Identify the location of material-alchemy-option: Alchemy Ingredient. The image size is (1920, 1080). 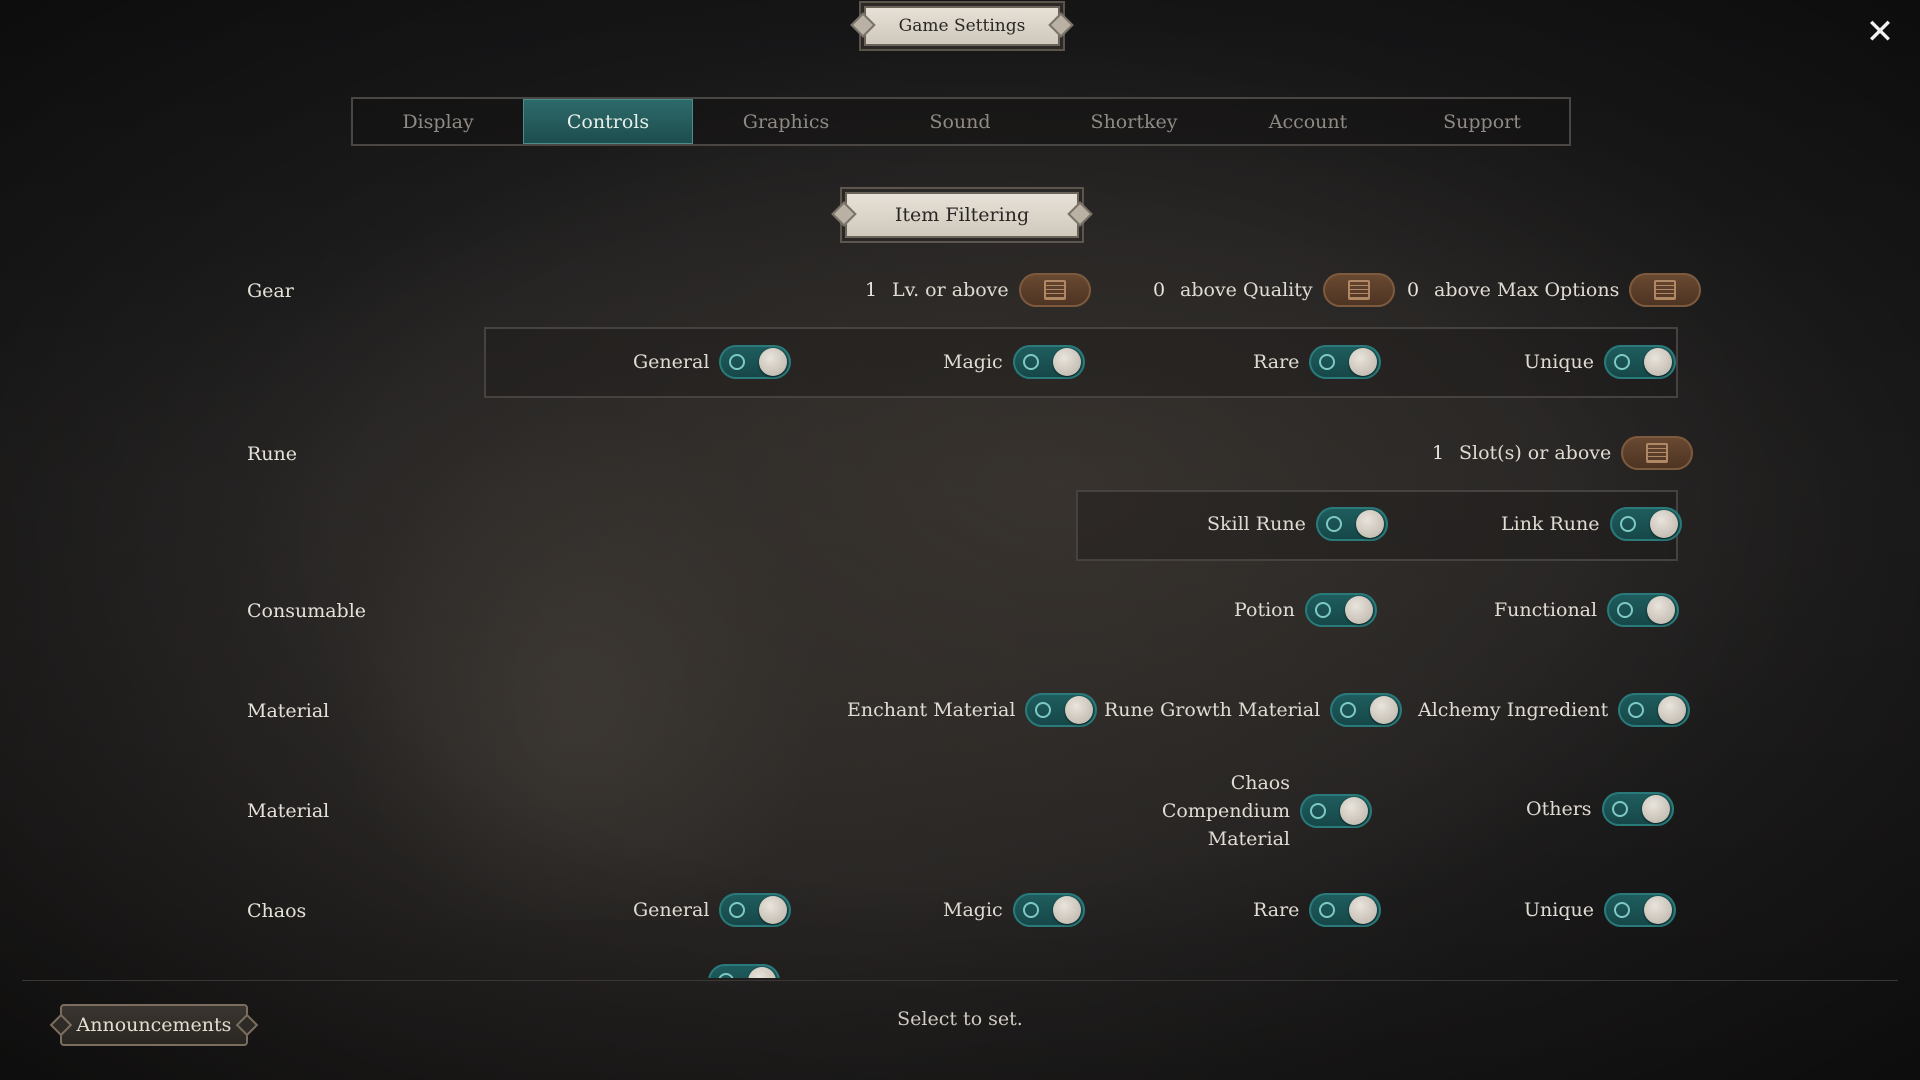
(1554, 710).